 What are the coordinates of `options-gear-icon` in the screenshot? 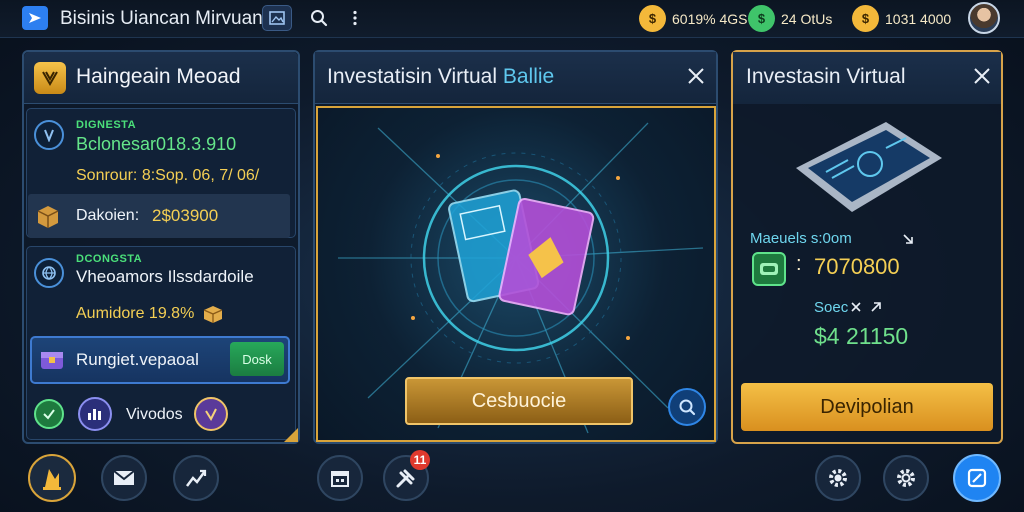 It's located at (906, 478).